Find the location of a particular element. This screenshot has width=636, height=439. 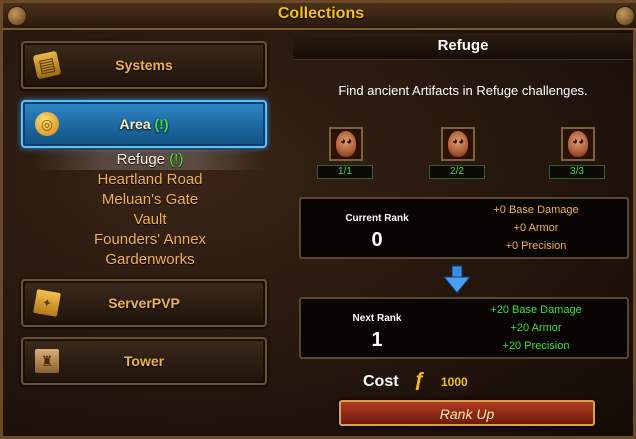

category-systems-button: ▤ Systems is located at coordinates (144, 65).